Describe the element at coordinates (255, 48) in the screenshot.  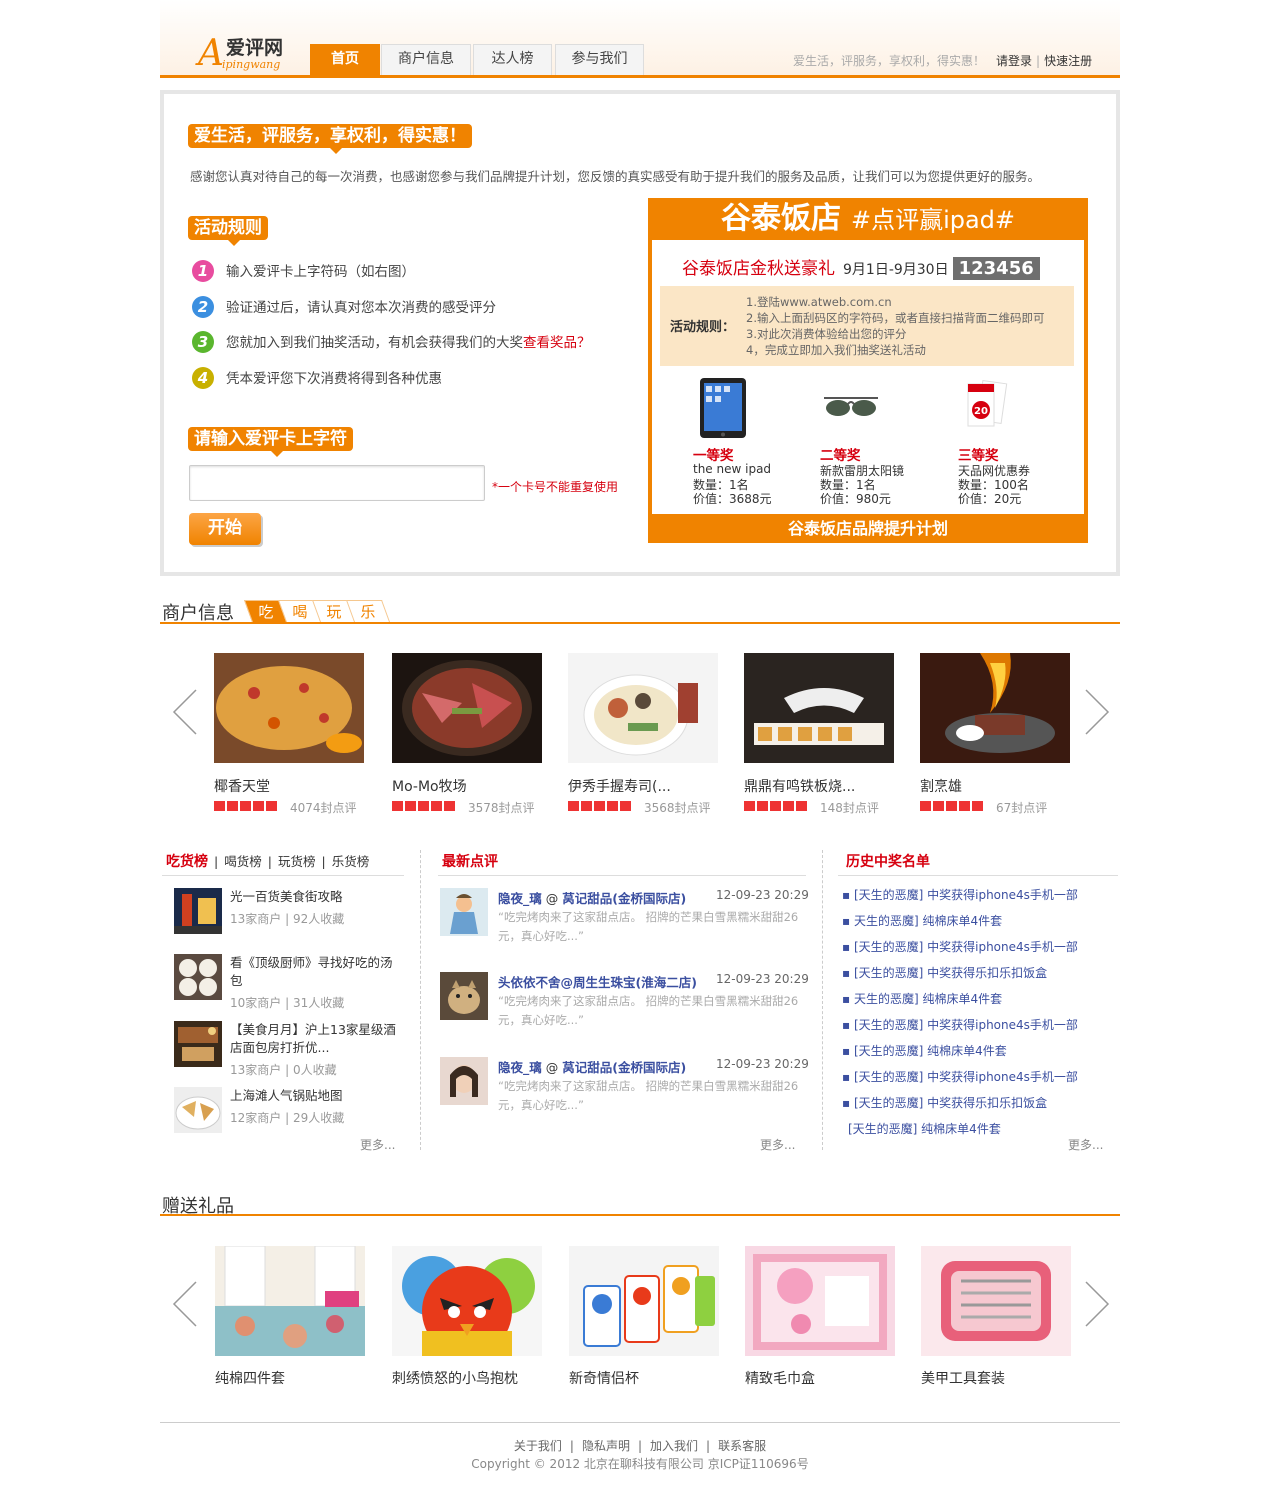
I see `logo-text: 爱评网` at that location.